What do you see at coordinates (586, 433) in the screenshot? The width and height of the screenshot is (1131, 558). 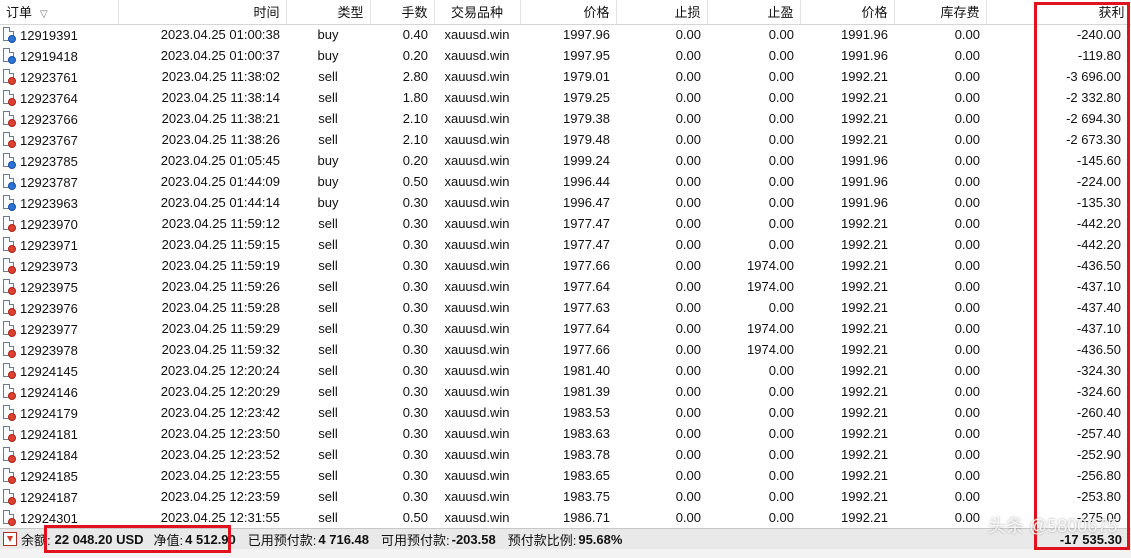 I see `open-price-cell: 1983.63` at bounding box center [586, 433].